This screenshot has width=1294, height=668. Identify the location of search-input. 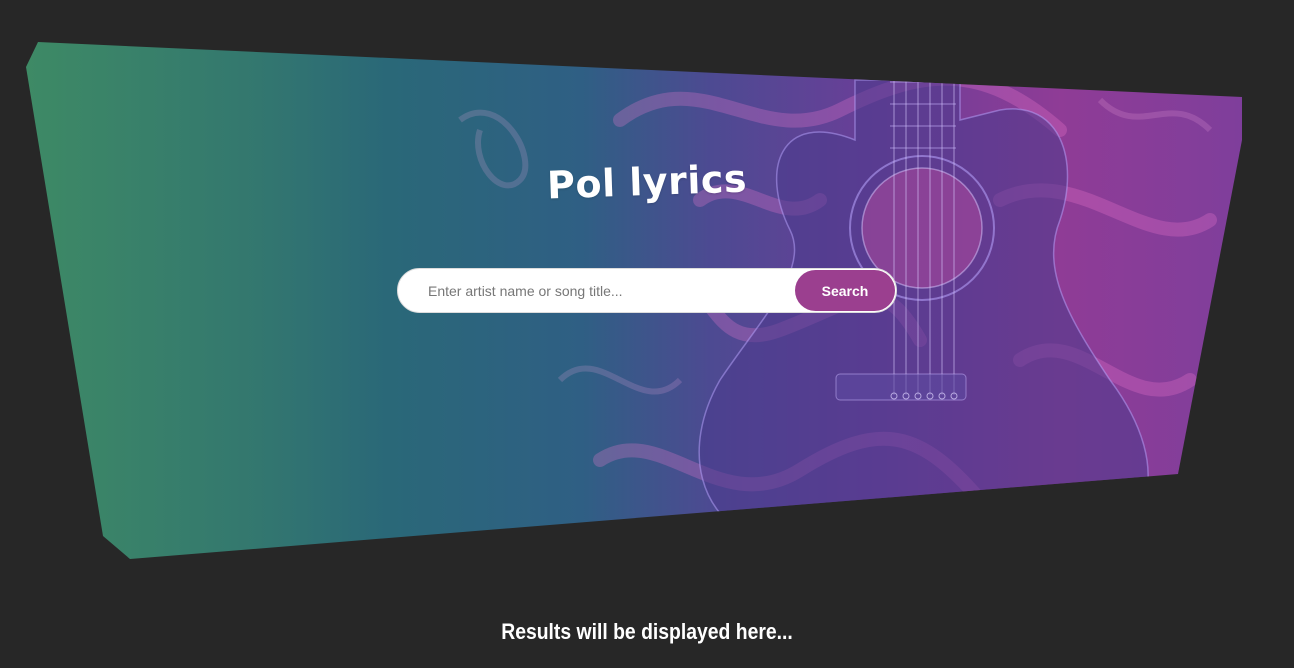
(597, 290).